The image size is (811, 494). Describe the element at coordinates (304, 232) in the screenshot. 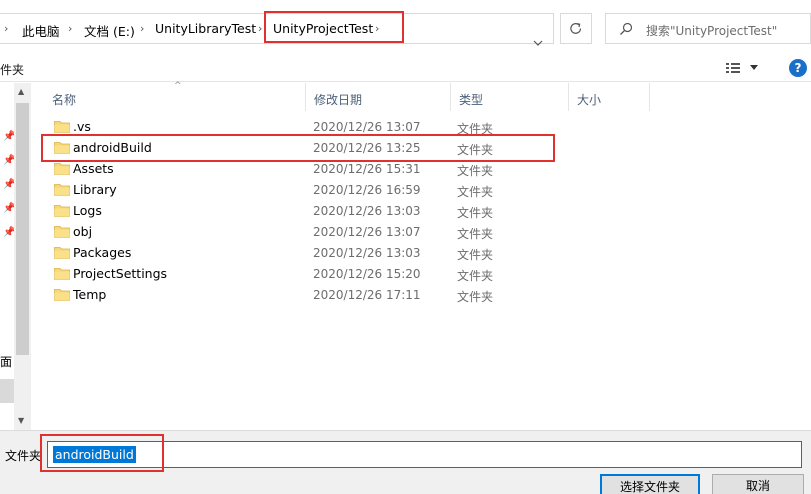

I see `file-row: obj 2020/12/26 13:07 文件夹` at that location.